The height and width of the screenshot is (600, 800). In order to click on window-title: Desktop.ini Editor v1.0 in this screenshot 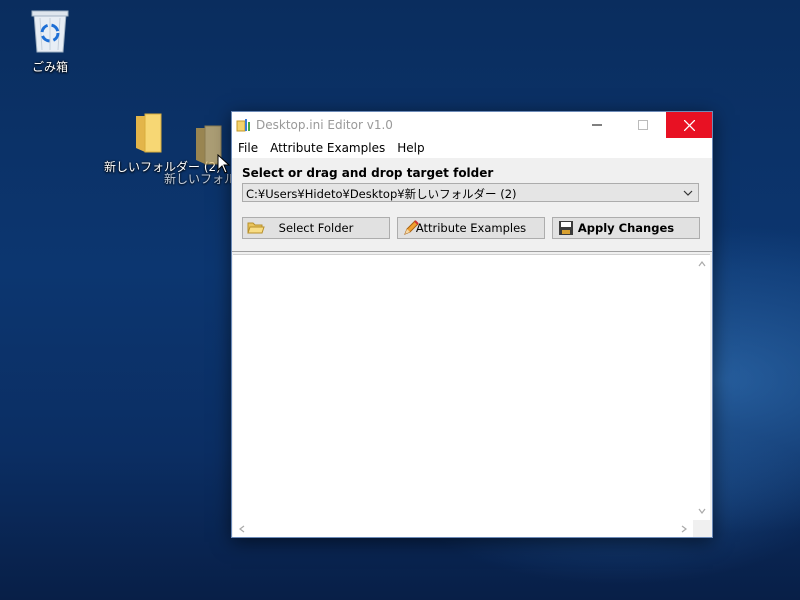, I will do `click(324, 125)`.